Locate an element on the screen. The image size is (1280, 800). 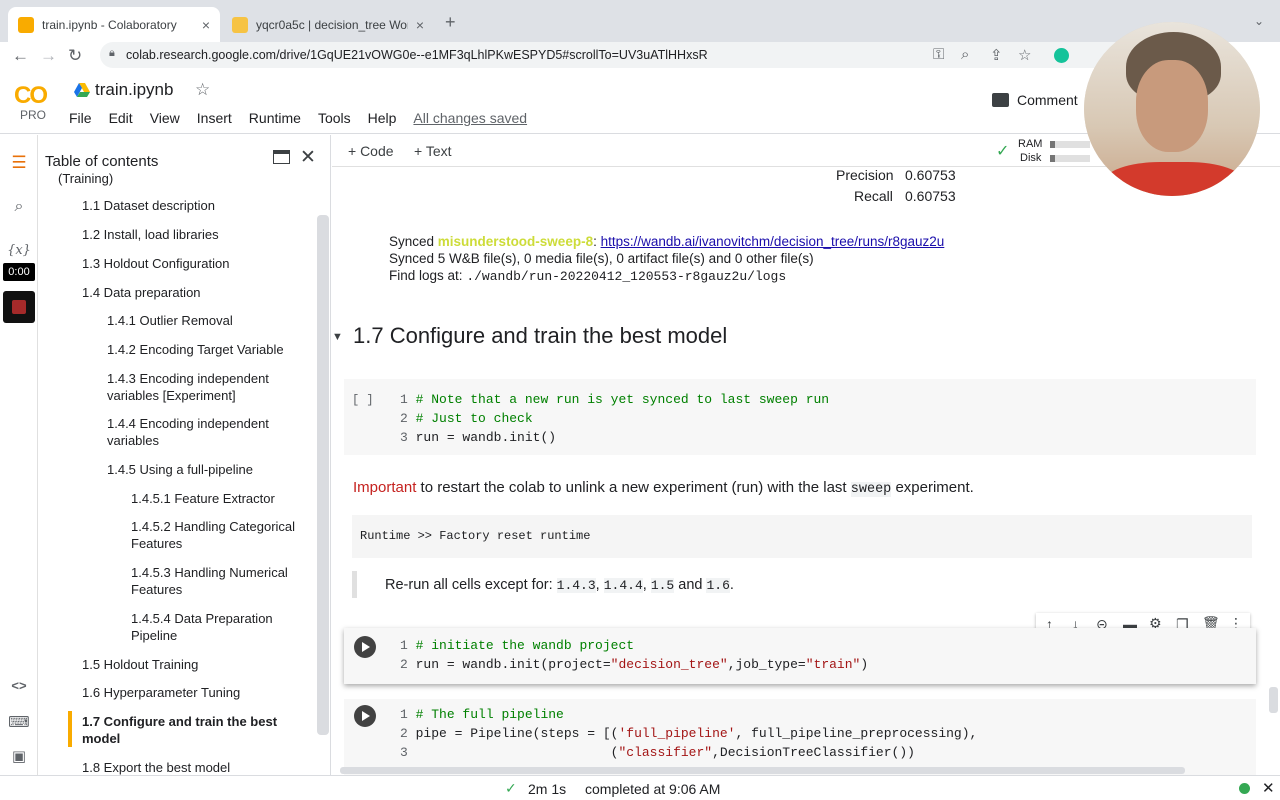
toc-item: 1.2 Install, load libraries is located at coordinates (150, 234).